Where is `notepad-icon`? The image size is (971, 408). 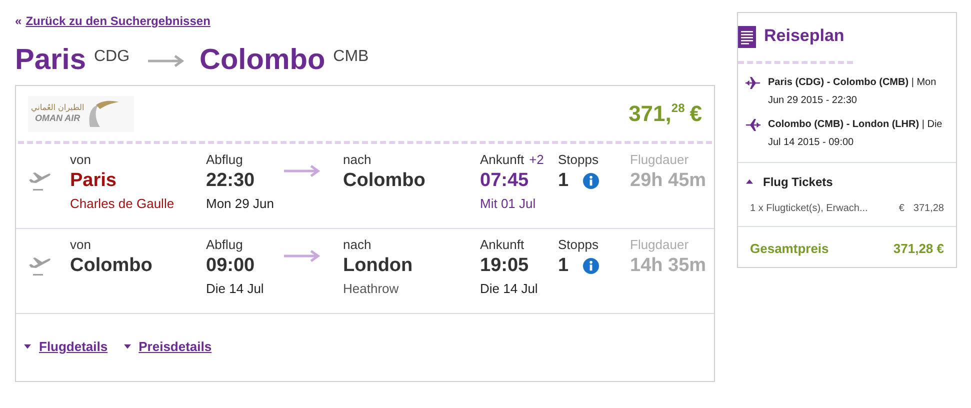
notepad-icon is located at coordinates (747, 36).